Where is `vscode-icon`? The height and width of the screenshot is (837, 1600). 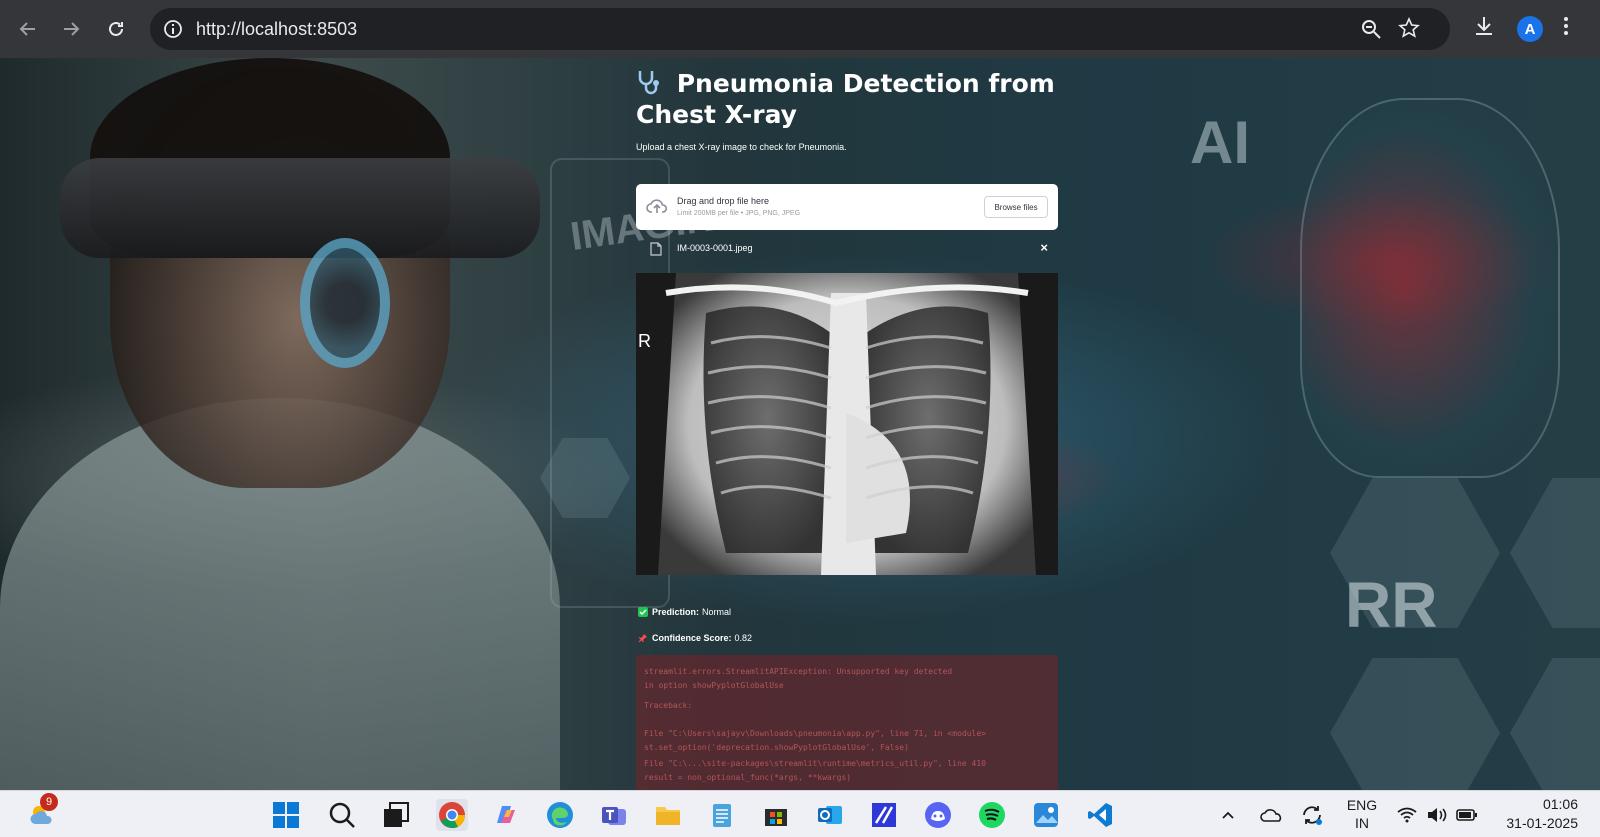
vscode-icon is located at coordinates (1100, 815).